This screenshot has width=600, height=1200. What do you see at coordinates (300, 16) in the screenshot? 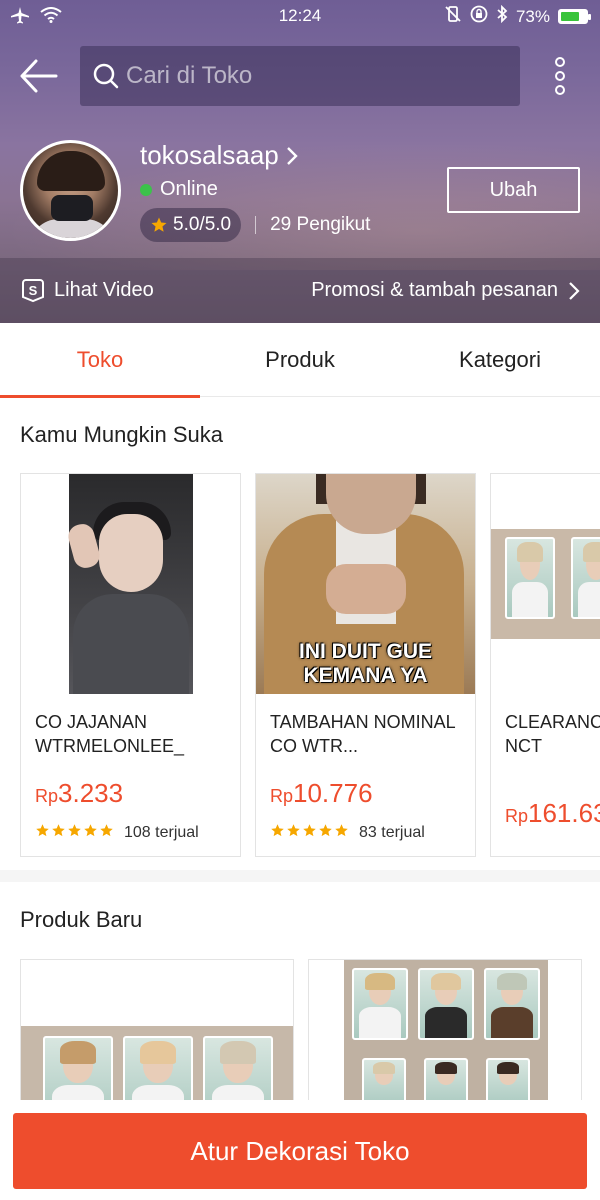
I see `status-bar: 12:24 73%` at bounding box center [300, 16].